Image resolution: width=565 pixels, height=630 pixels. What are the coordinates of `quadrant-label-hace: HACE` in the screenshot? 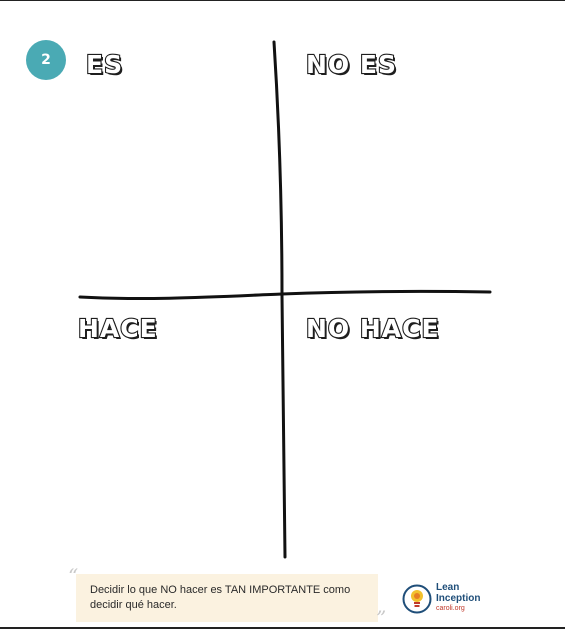 It's located at (117, 328).